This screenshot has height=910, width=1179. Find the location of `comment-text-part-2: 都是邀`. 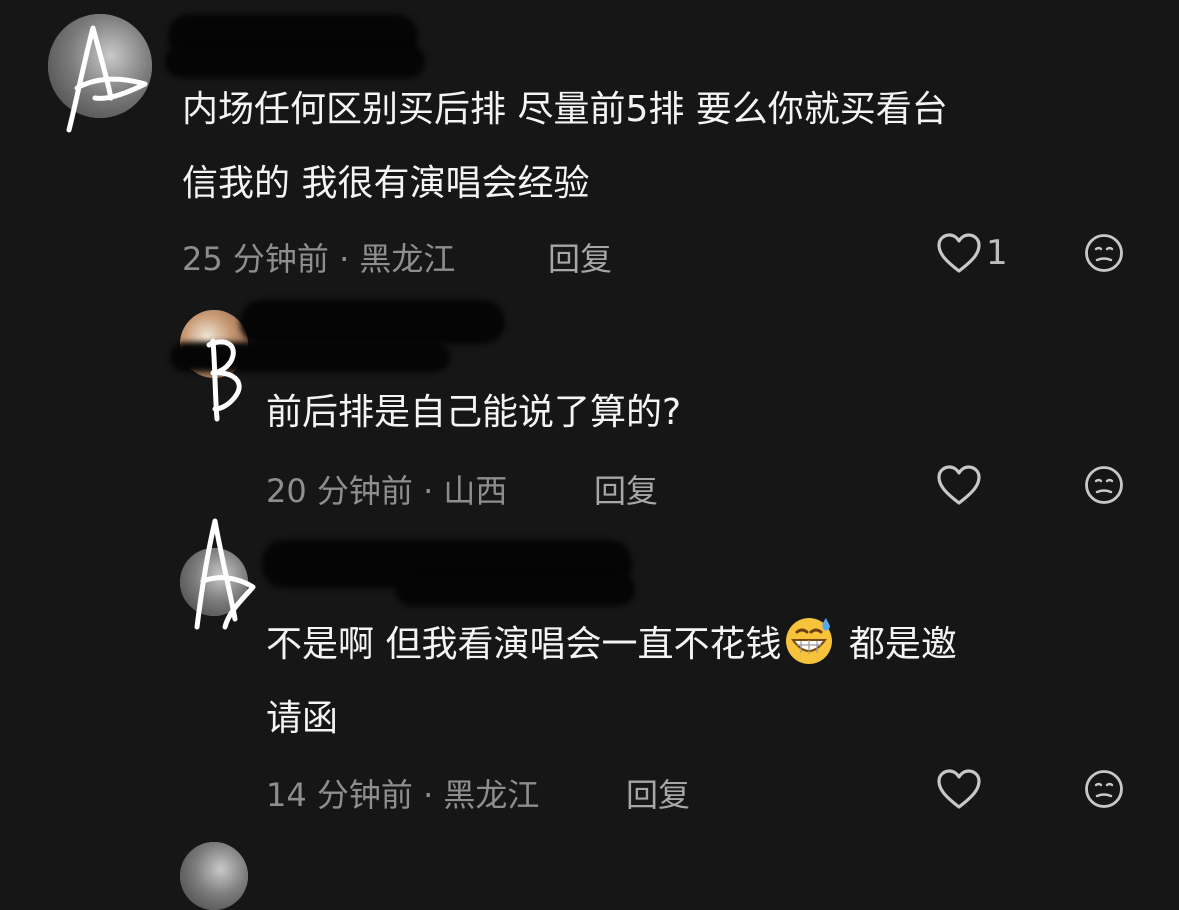

comment-text-part-2: 都是邀 is located at coordinates (897, 644).